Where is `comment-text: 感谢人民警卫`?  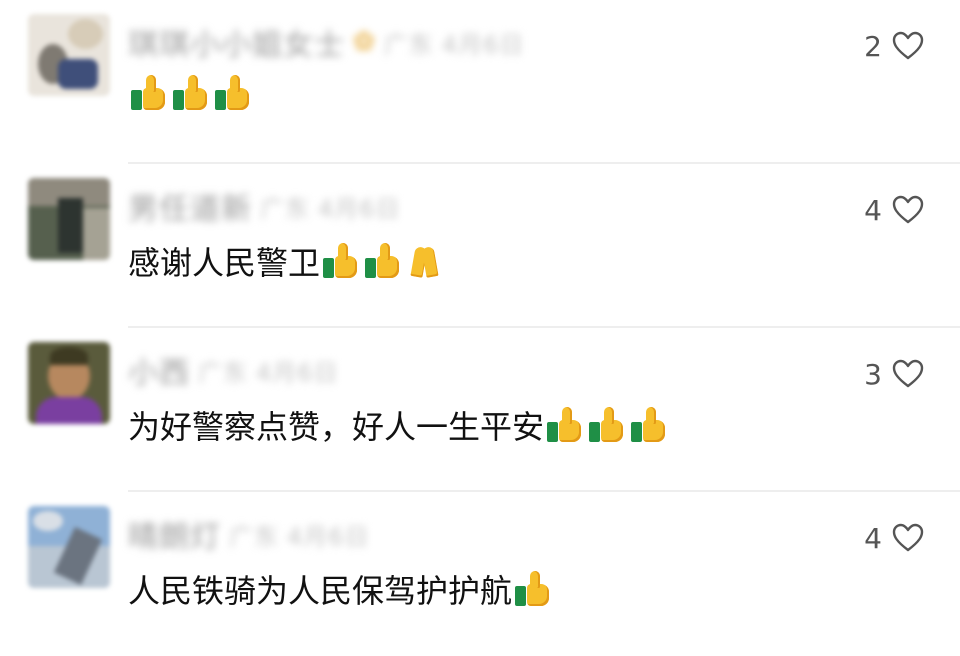
comment-text: 感谢人民警卫 is located at coordinates (286, 261).